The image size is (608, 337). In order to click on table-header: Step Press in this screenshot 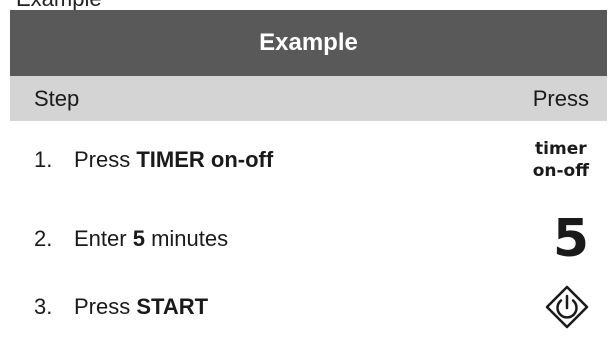, I will do `click(308, 98)`.